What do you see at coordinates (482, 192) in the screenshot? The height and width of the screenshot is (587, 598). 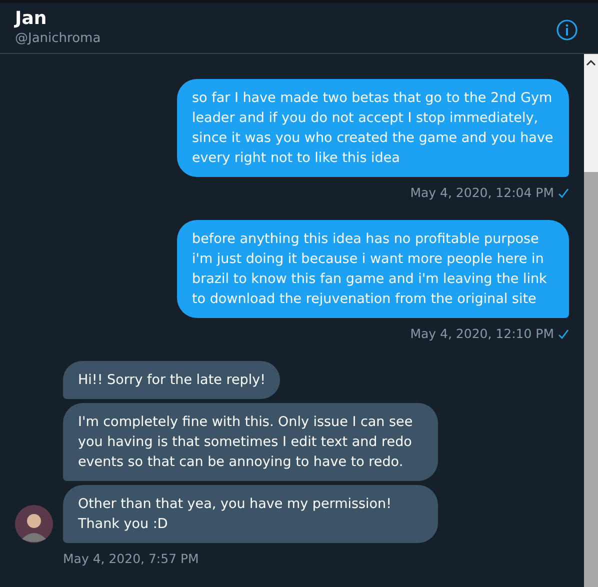 I see `message-time: May 4, 2020, 12:04 PM` at bounding box center [482, 192].